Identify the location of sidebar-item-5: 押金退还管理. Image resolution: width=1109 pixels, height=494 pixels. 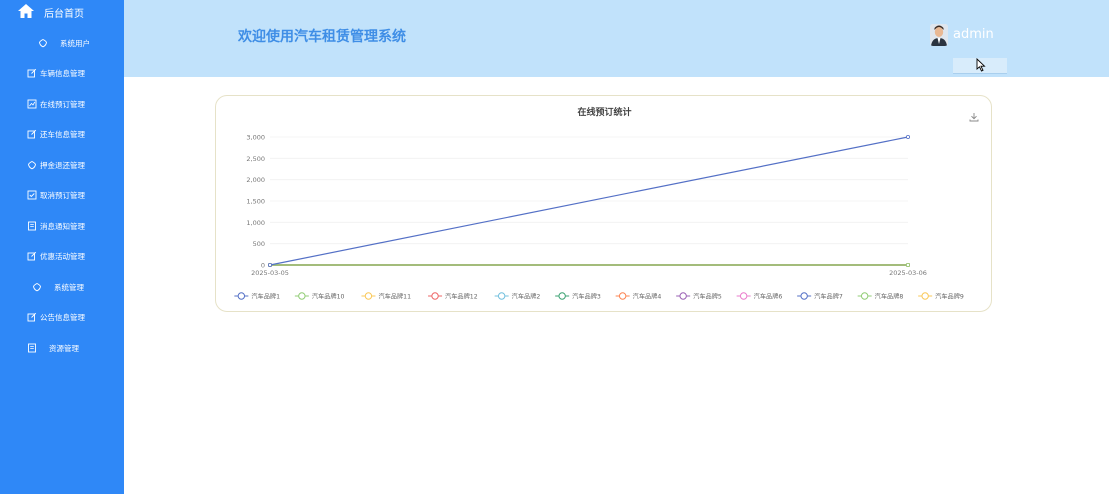
(62, 165).